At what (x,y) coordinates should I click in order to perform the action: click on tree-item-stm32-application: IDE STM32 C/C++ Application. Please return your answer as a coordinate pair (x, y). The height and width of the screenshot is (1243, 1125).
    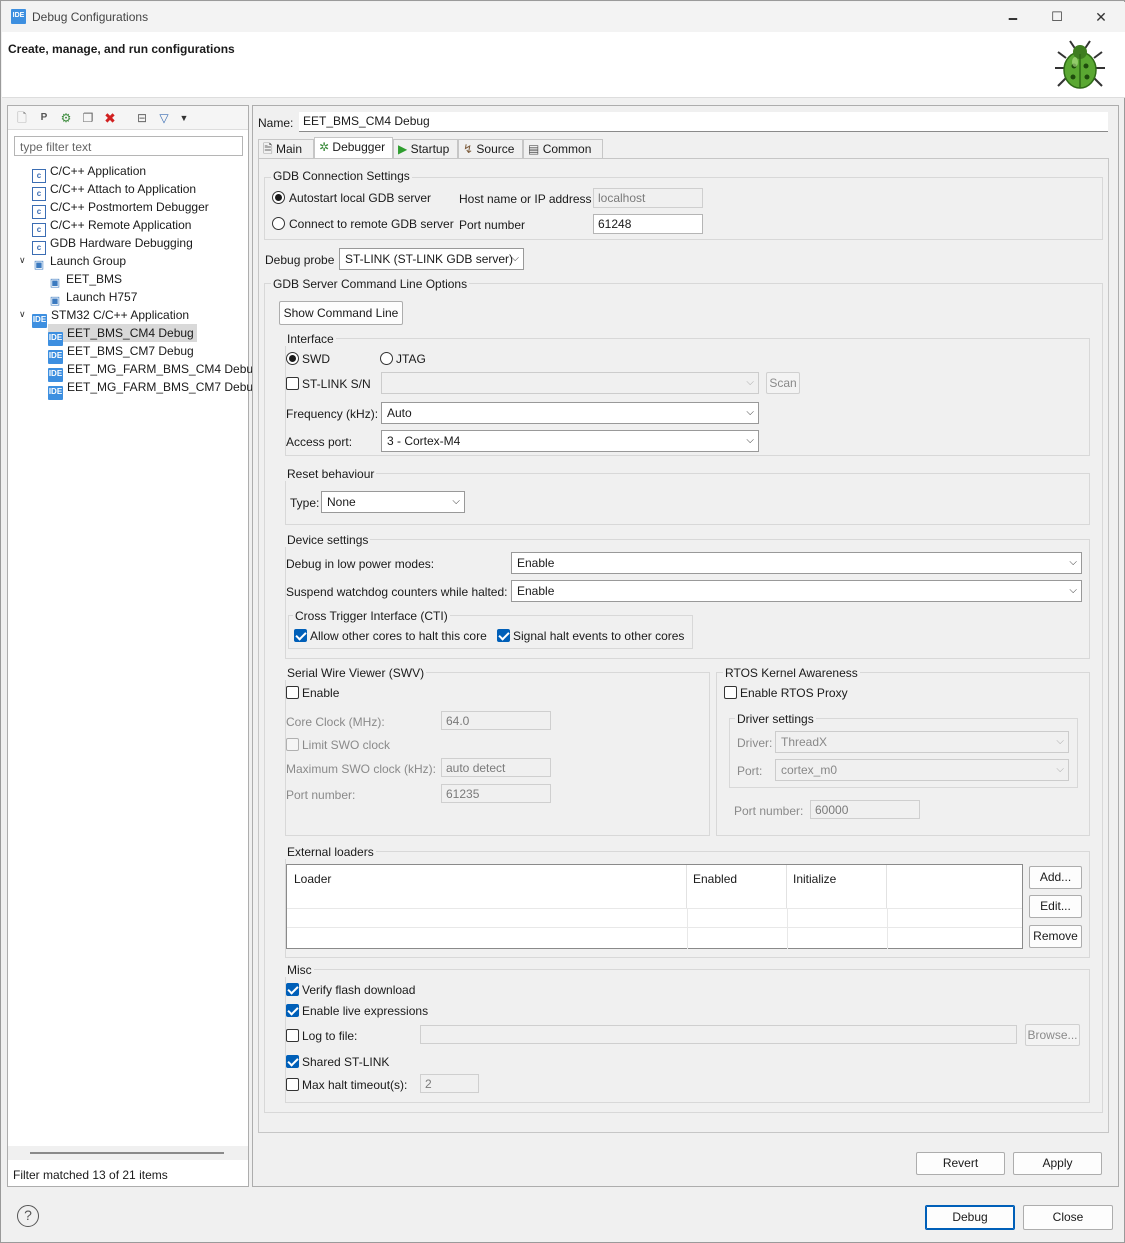
    Looking at the image, I should click on (110, 317).